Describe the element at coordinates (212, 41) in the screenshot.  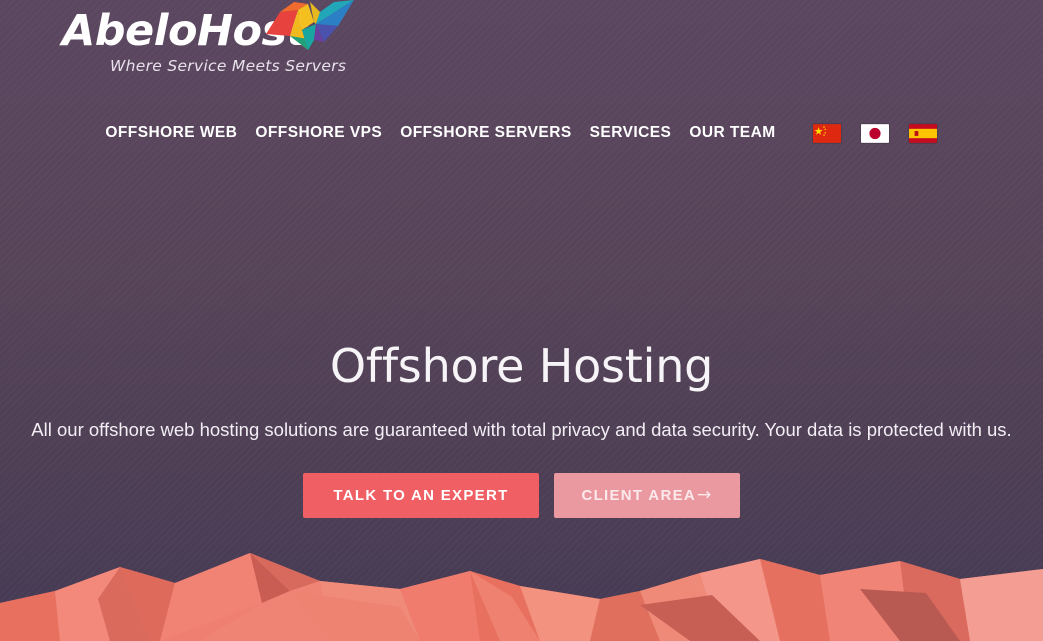
I see `site-logo: AbeloHost Where Service Meets Servers` at that location.